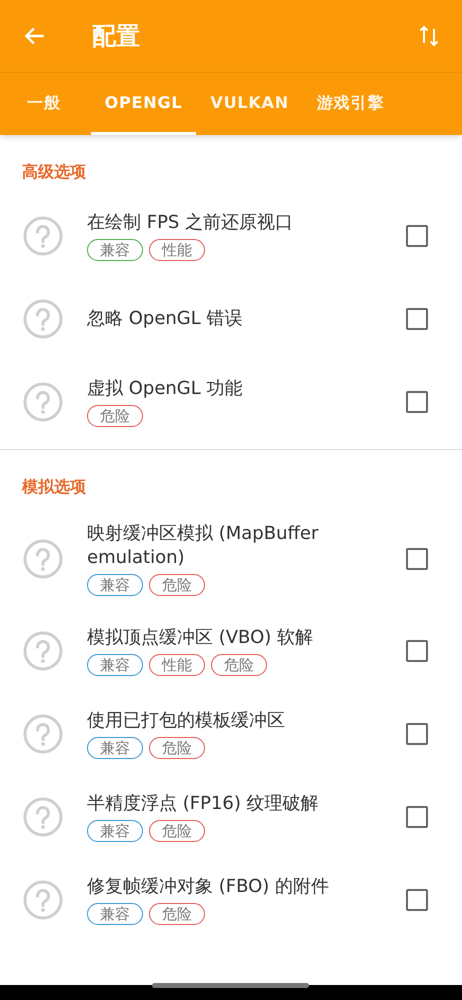 The height and width of the screenshot is (1000, 462). Describe the element at coordinates (208, 886) in the screenshot. I see `option-label: 修复帧缓冲对象 (FBO) 的附件` at that location.